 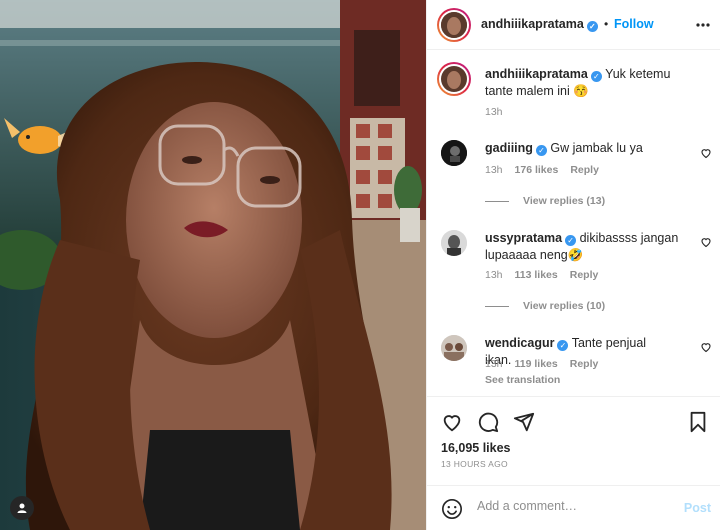 I want to click on comment-meta: 13h 176 likes Reply, so click(x=542, y=170).